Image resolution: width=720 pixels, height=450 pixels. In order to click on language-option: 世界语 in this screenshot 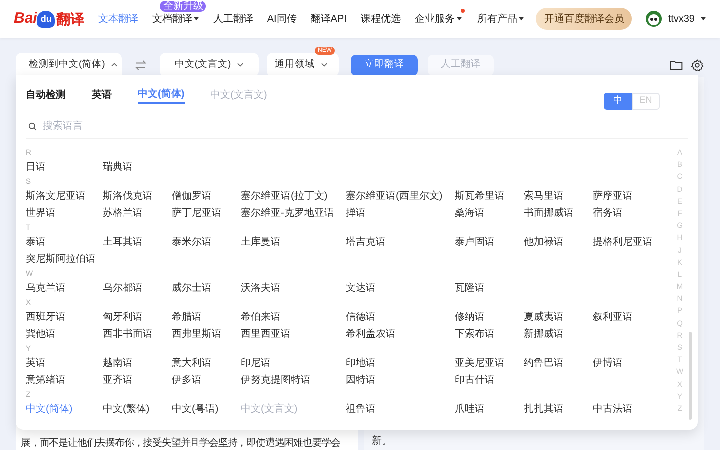, I will do `click(62, 213)`.